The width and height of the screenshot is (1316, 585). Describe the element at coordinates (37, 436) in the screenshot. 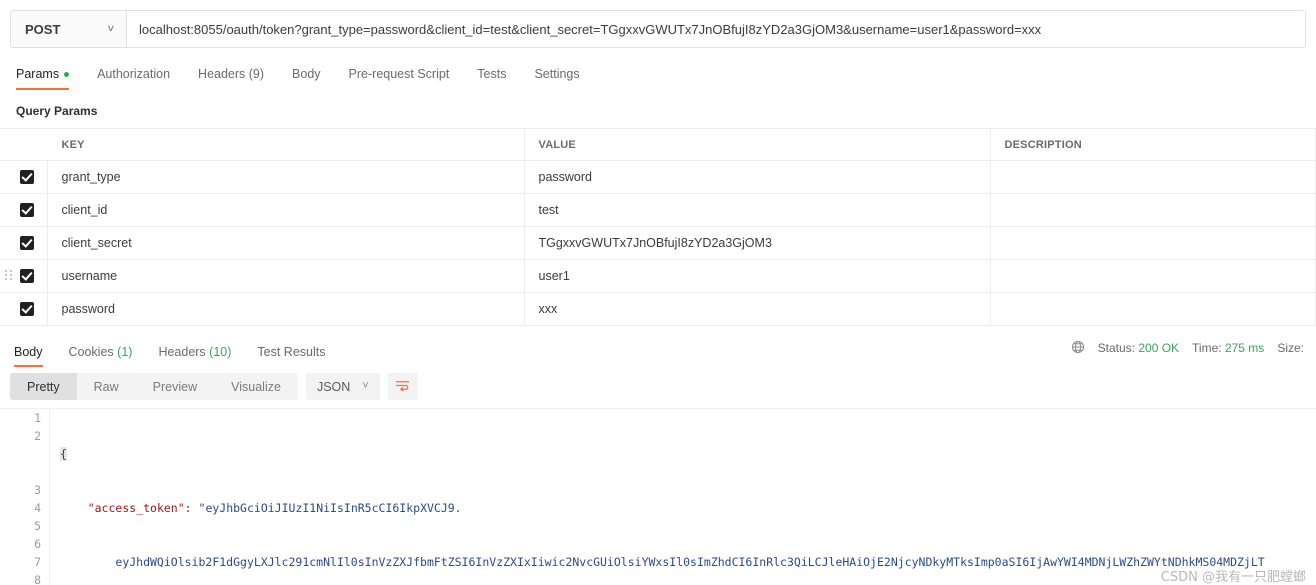

I see `line-number: 2` at that location.